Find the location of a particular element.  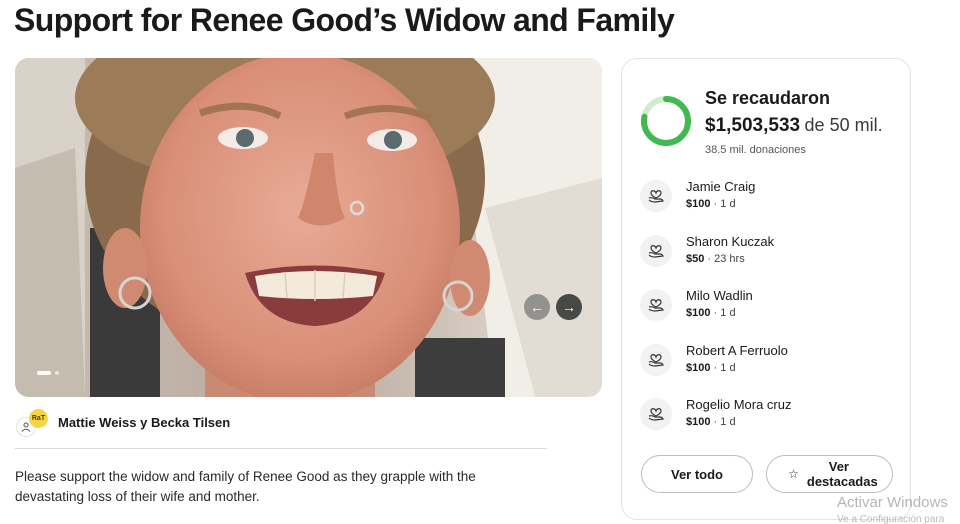

raised-amount-line: $1,503,533 de 50 mil. is located at coordinates (794, 126).